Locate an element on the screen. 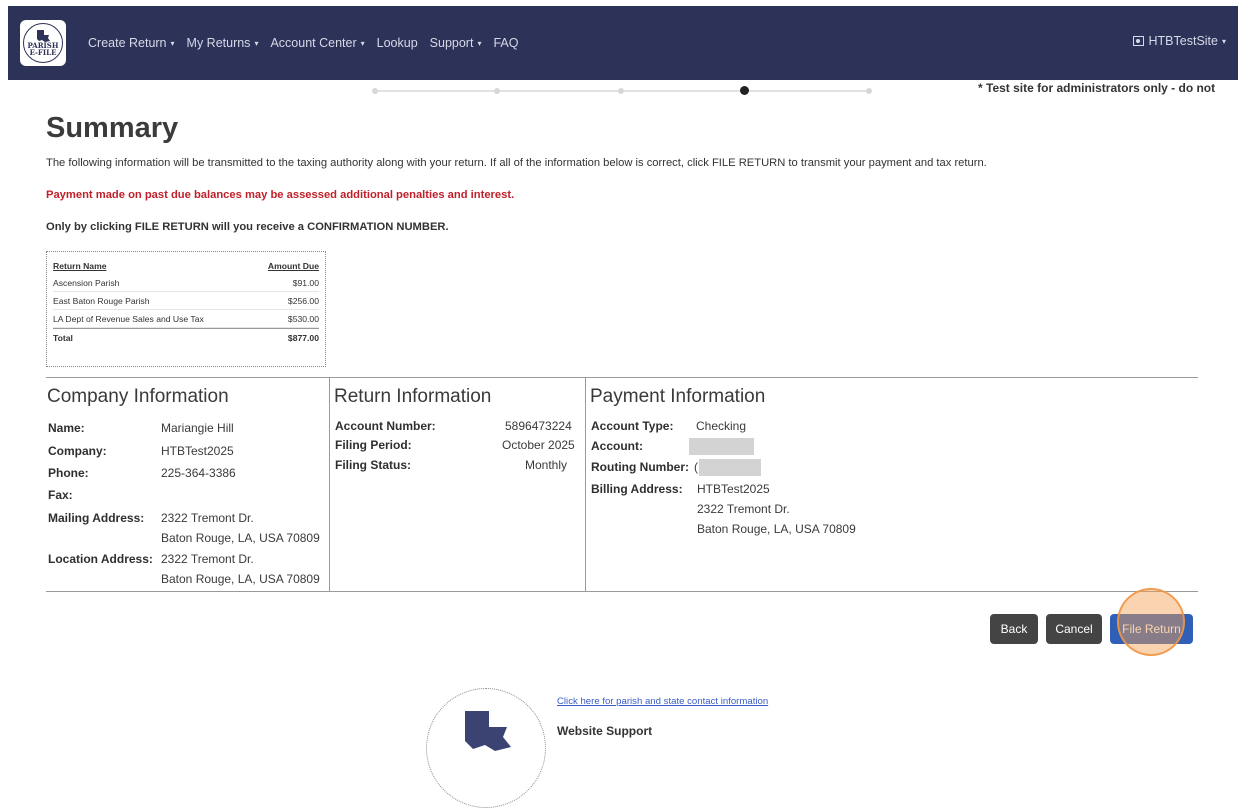  return-info-title: Return Information is located at coordinates (413, 396).